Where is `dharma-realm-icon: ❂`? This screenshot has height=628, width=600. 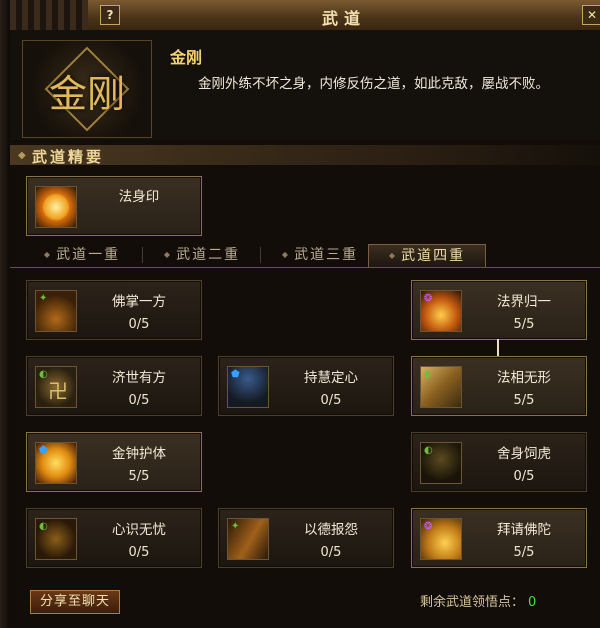 dharma-realm-icon: ❂ is located at coordinates (441, 311).